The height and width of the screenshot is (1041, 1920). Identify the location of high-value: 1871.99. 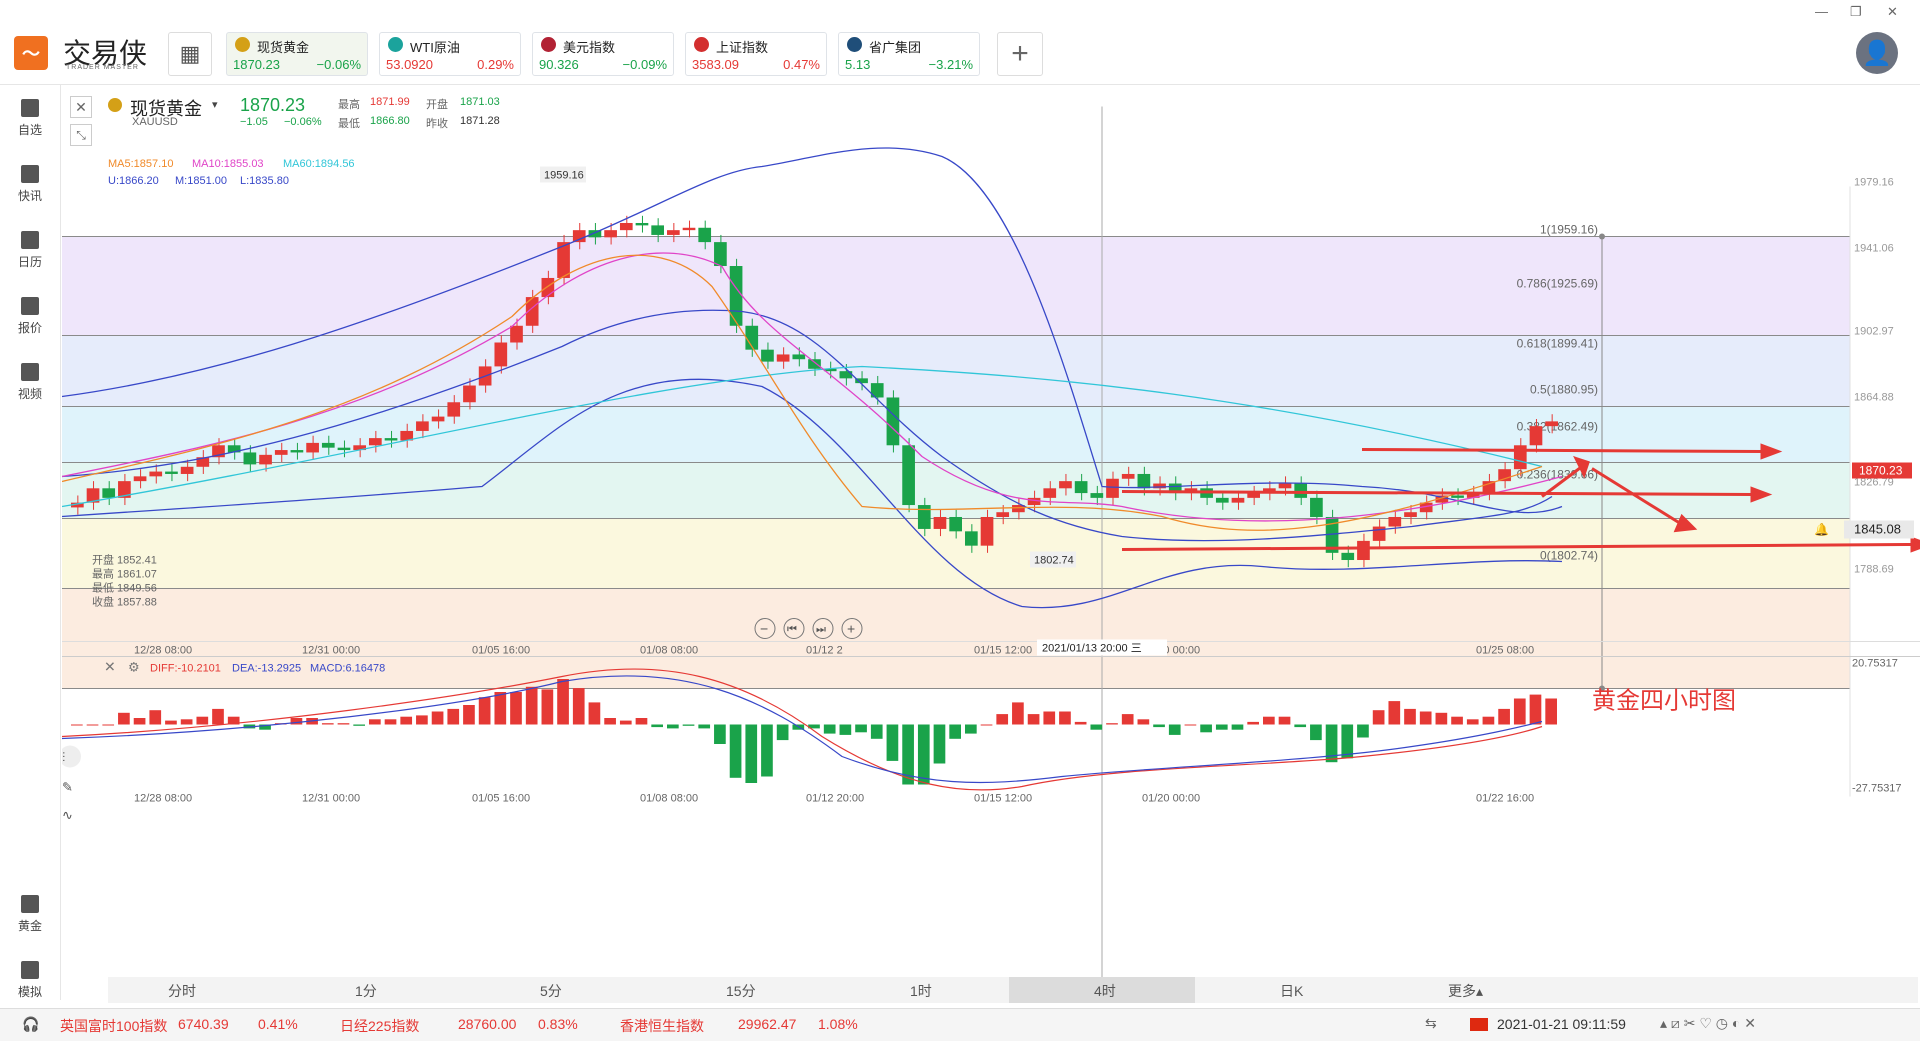
(390, 102).